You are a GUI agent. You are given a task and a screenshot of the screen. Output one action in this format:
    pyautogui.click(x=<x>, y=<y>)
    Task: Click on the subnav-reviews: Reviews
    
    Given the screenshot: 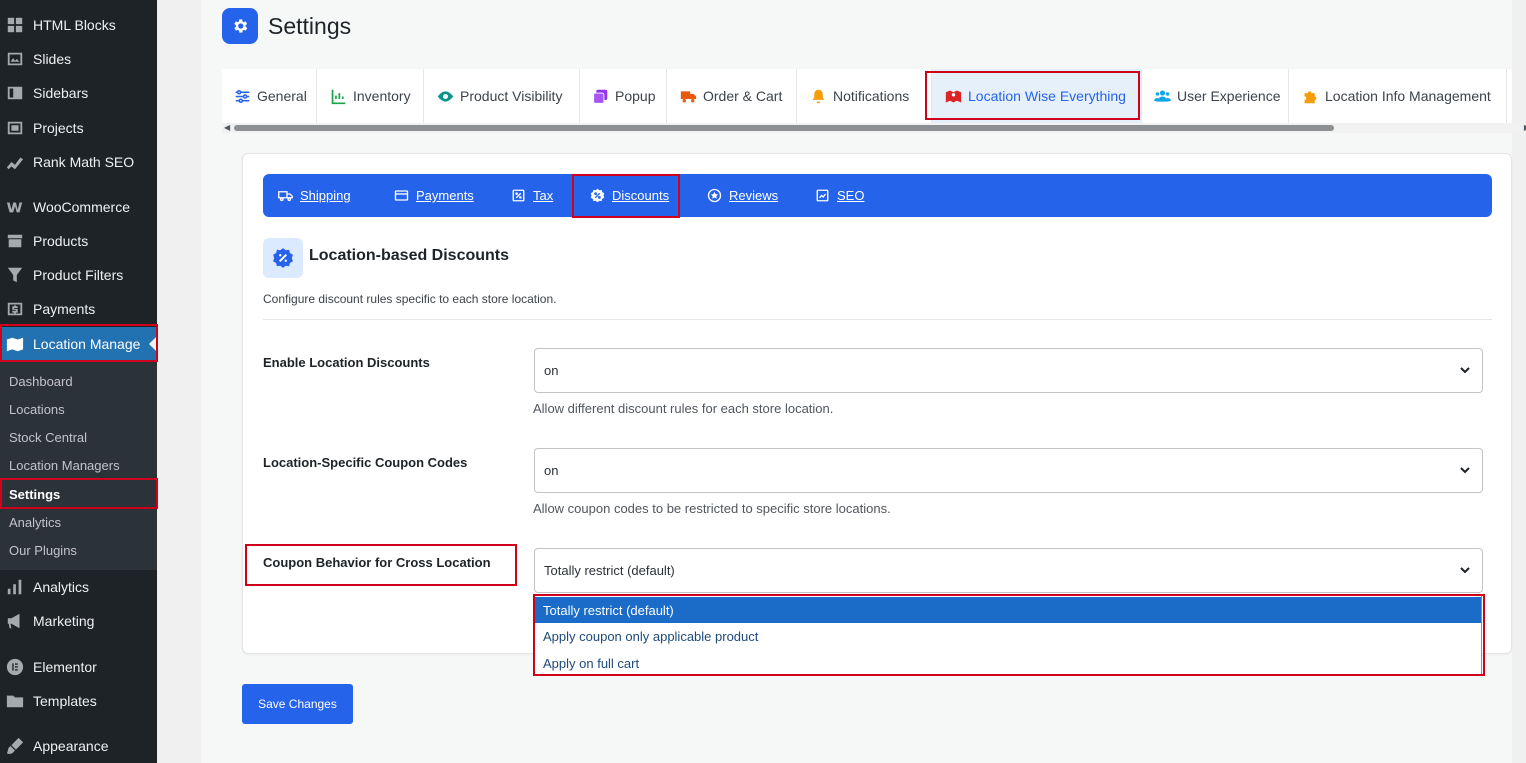 What is the action you would take?
    pyautogui.click(x=742, y=195)
    